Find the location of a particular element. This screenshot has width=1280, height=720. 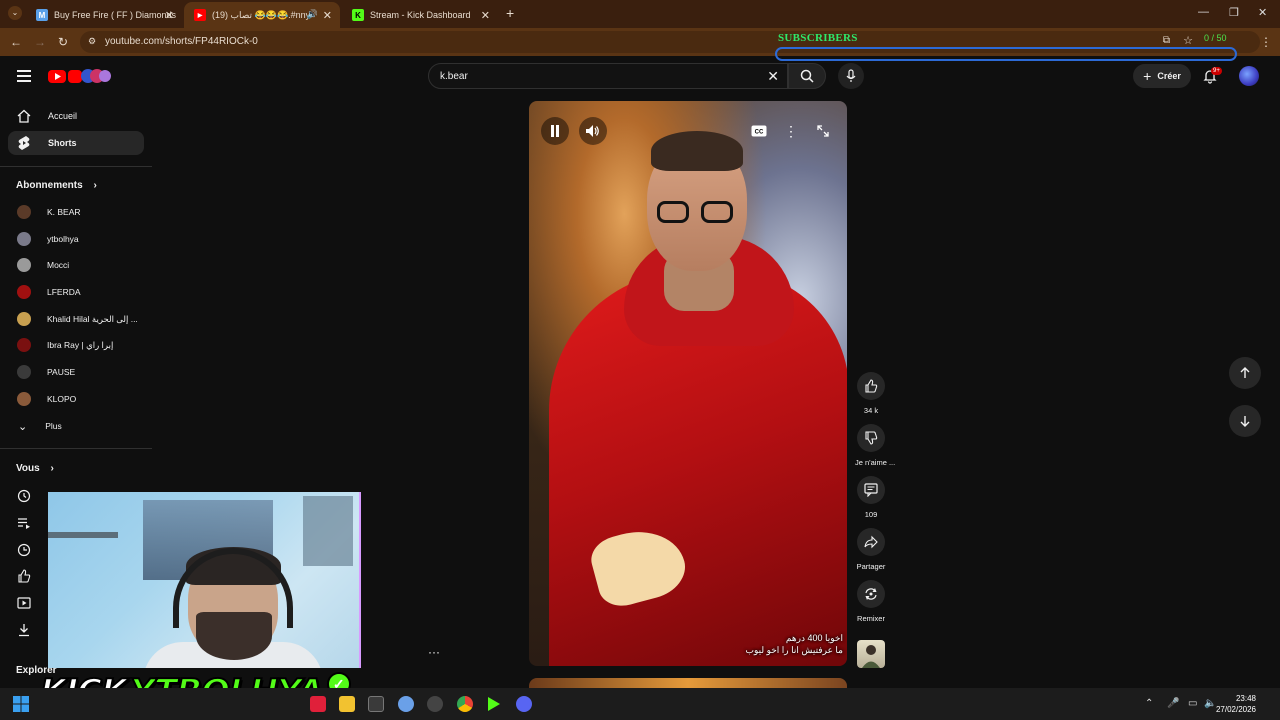

sidebar-item-label: Shorts is located at coordinates (62, 143).